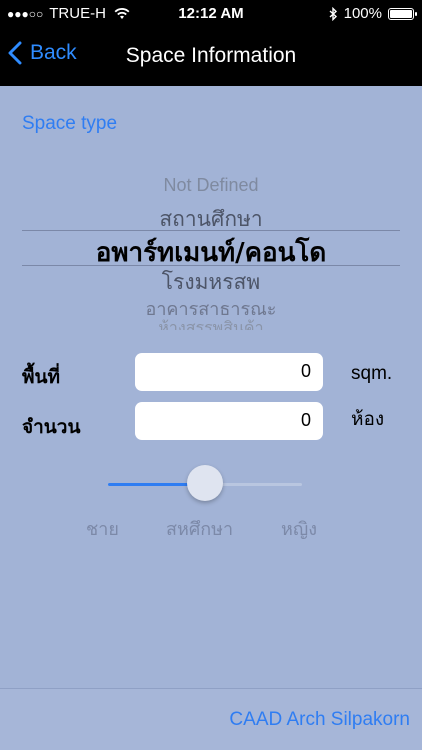 Image resolution: width=422 pixels, height=750 pixels. What do you see at coordinates (102, 529) in the screenshot?
I see `gender-option-male: ชาย` at bounding box center [102, 529].